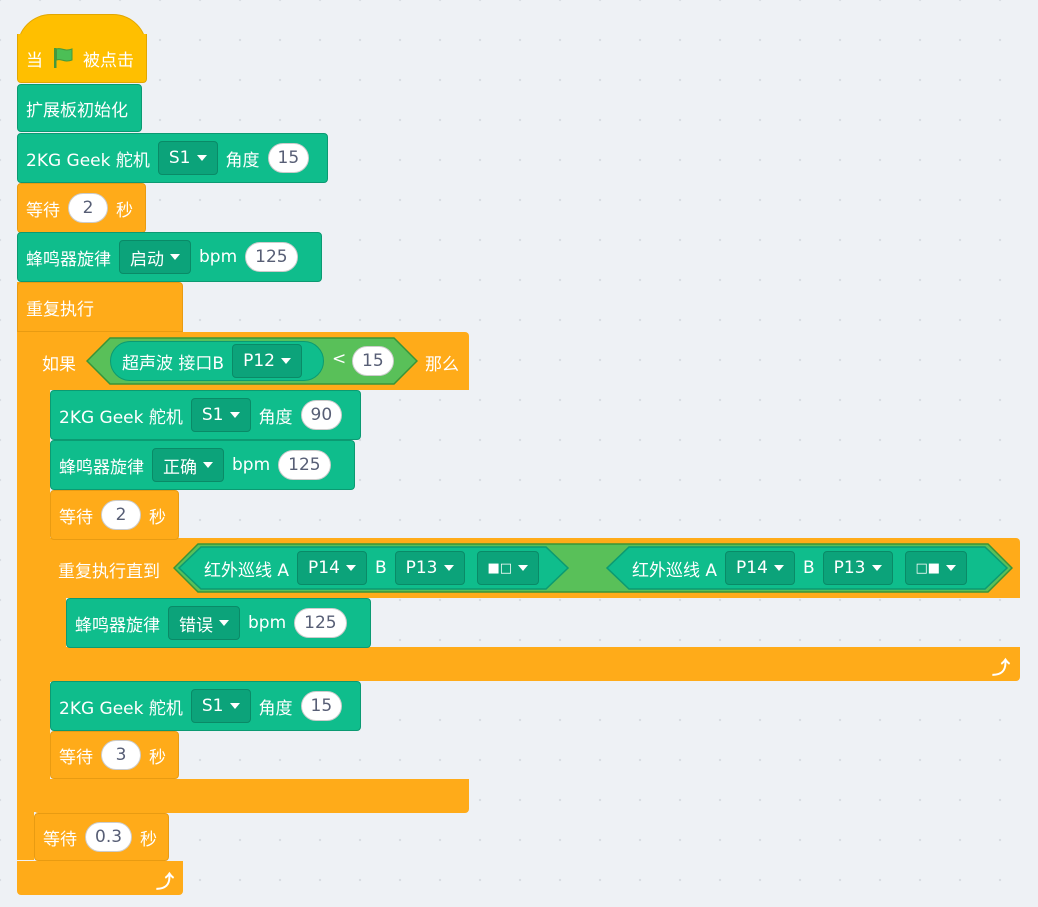  Describe the element at coordinates (121, 755) in the screenshot. I see `wait-seconds-input: 3` at that location.